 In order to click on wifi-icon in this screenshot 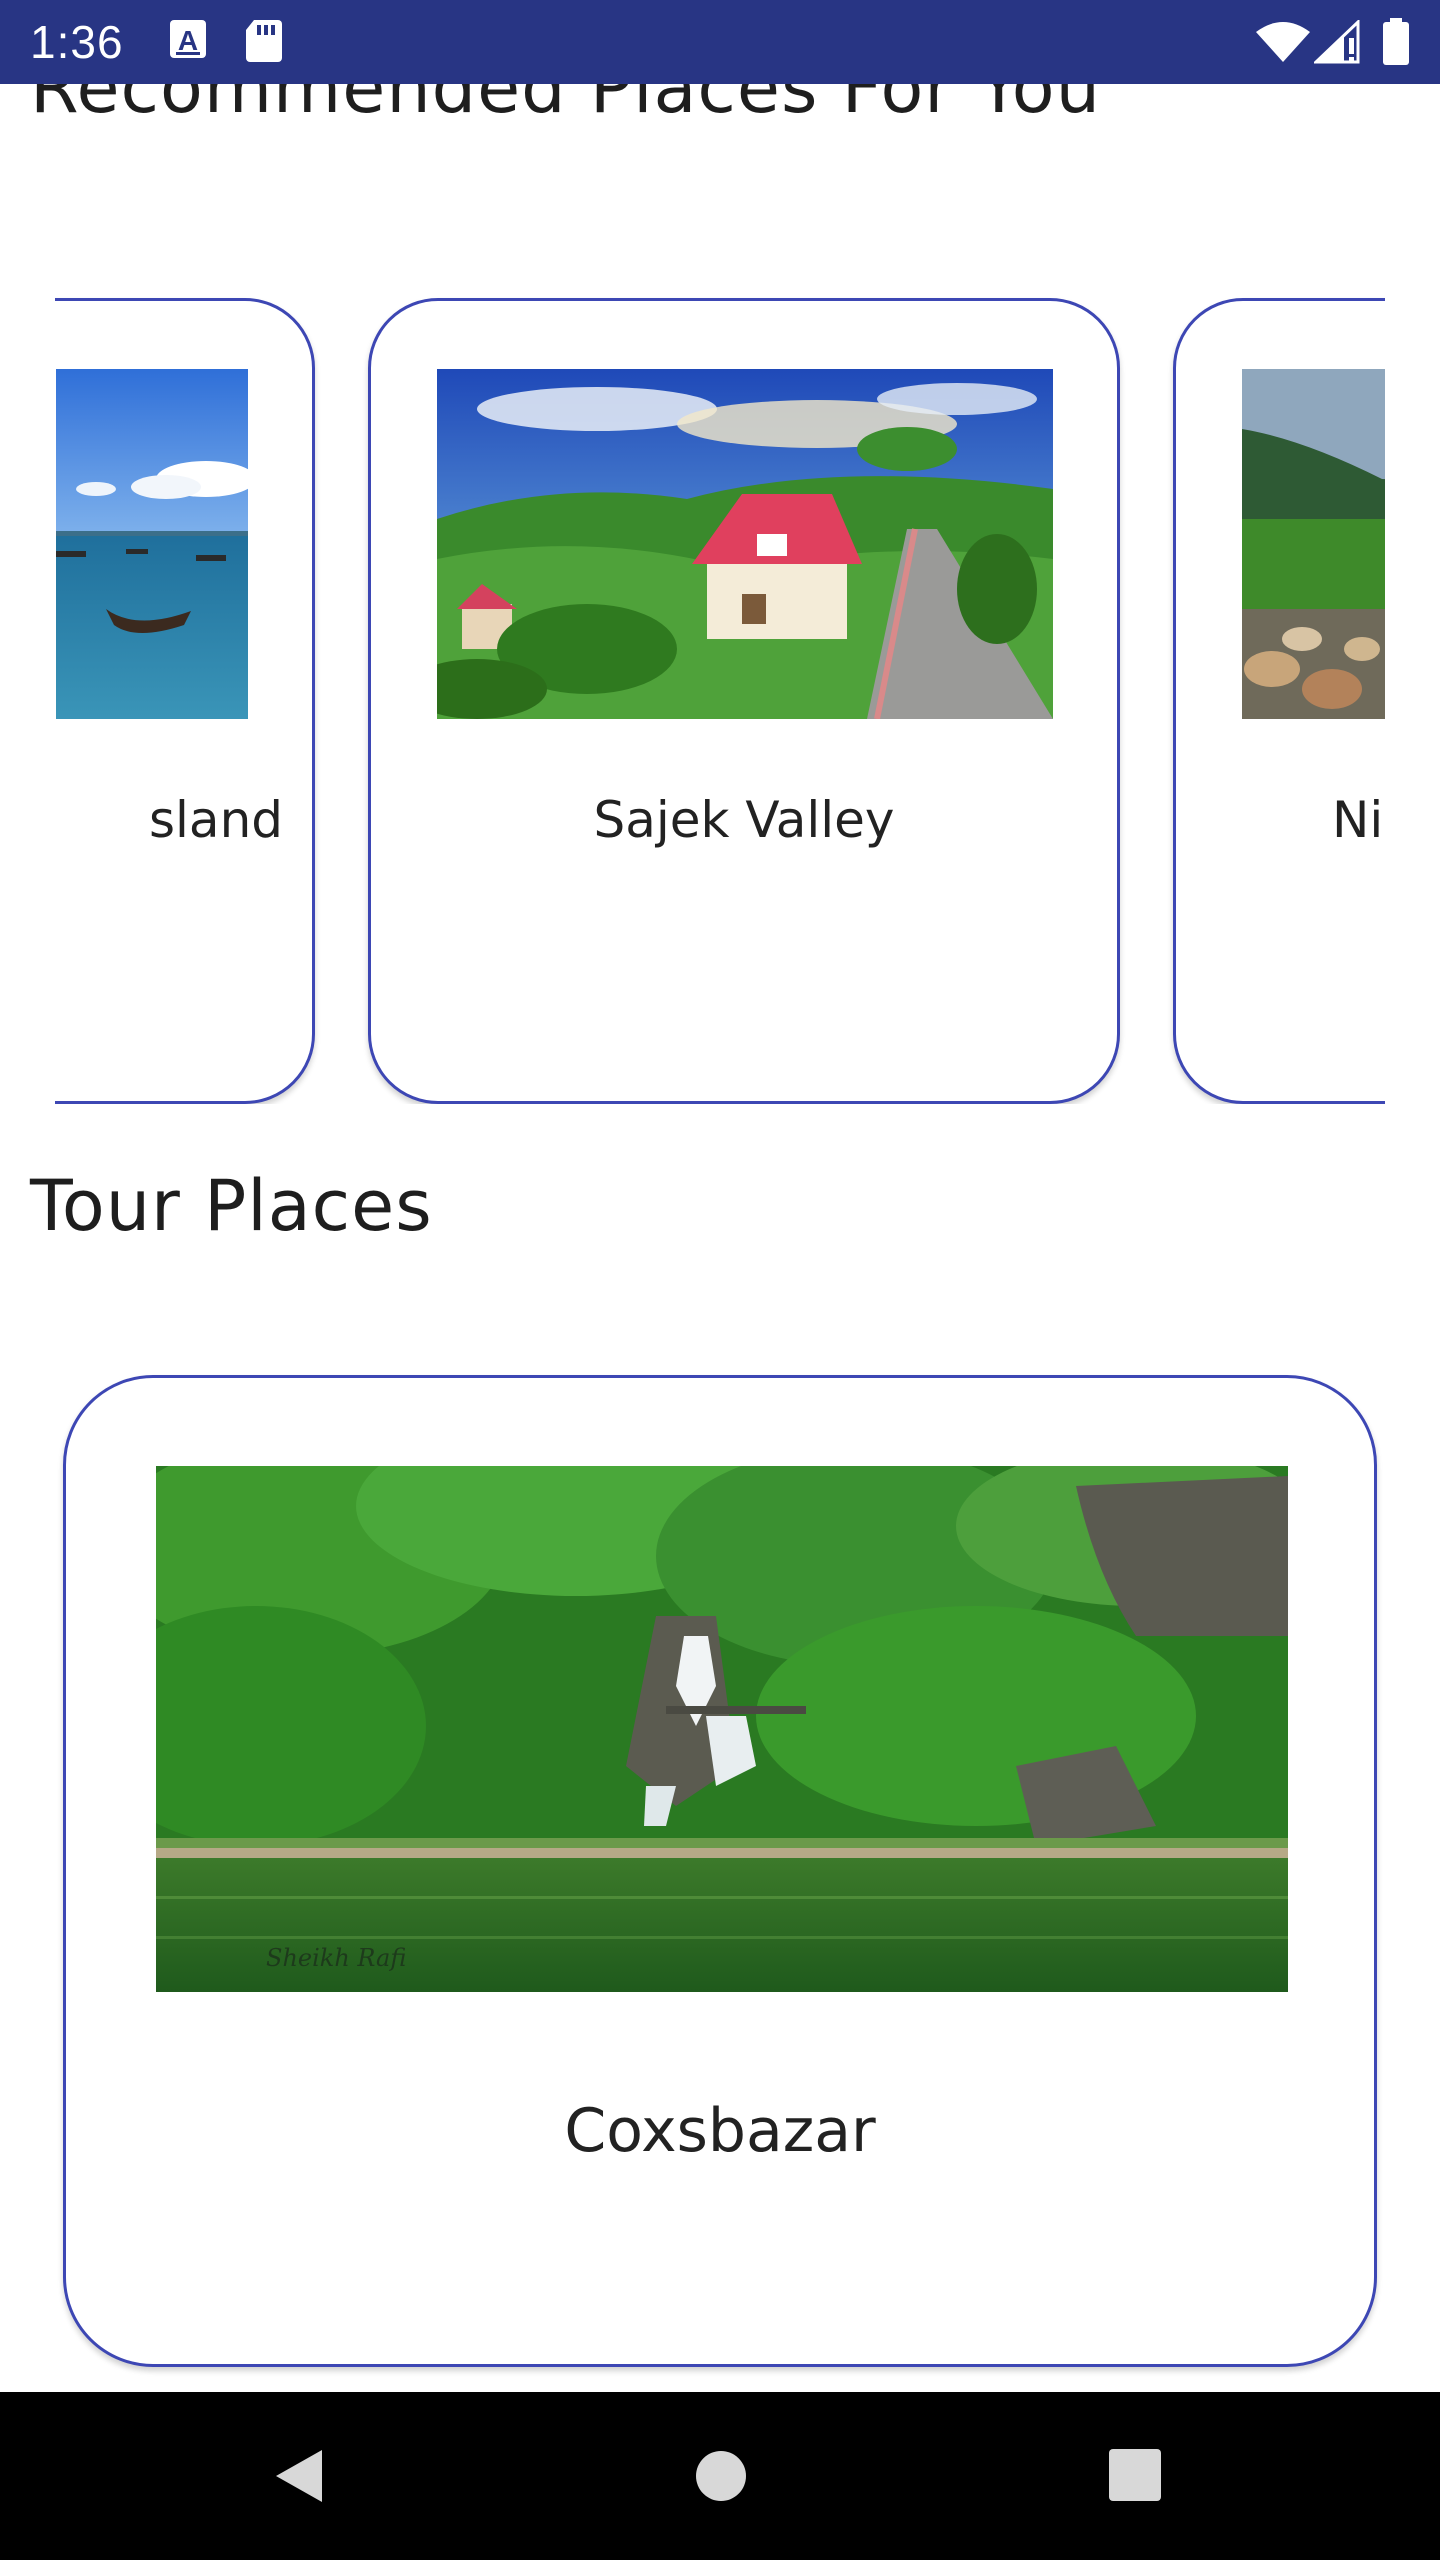, I will do `click(1283, 44)`.